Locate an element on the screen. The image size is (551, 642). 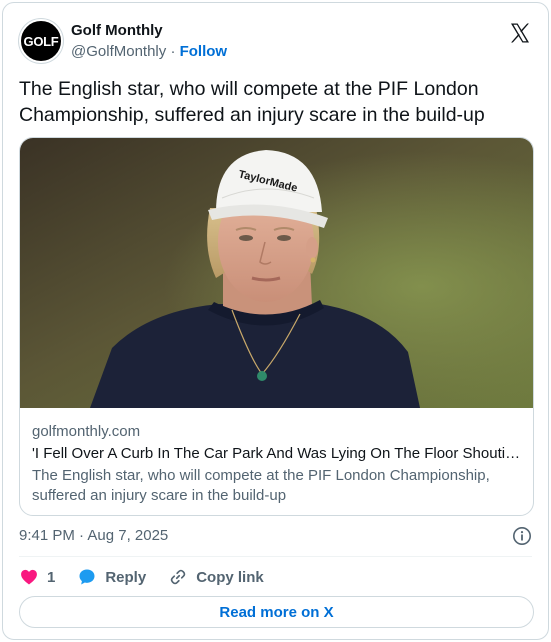
like-button: 1 is located at coordinates (37, 577).